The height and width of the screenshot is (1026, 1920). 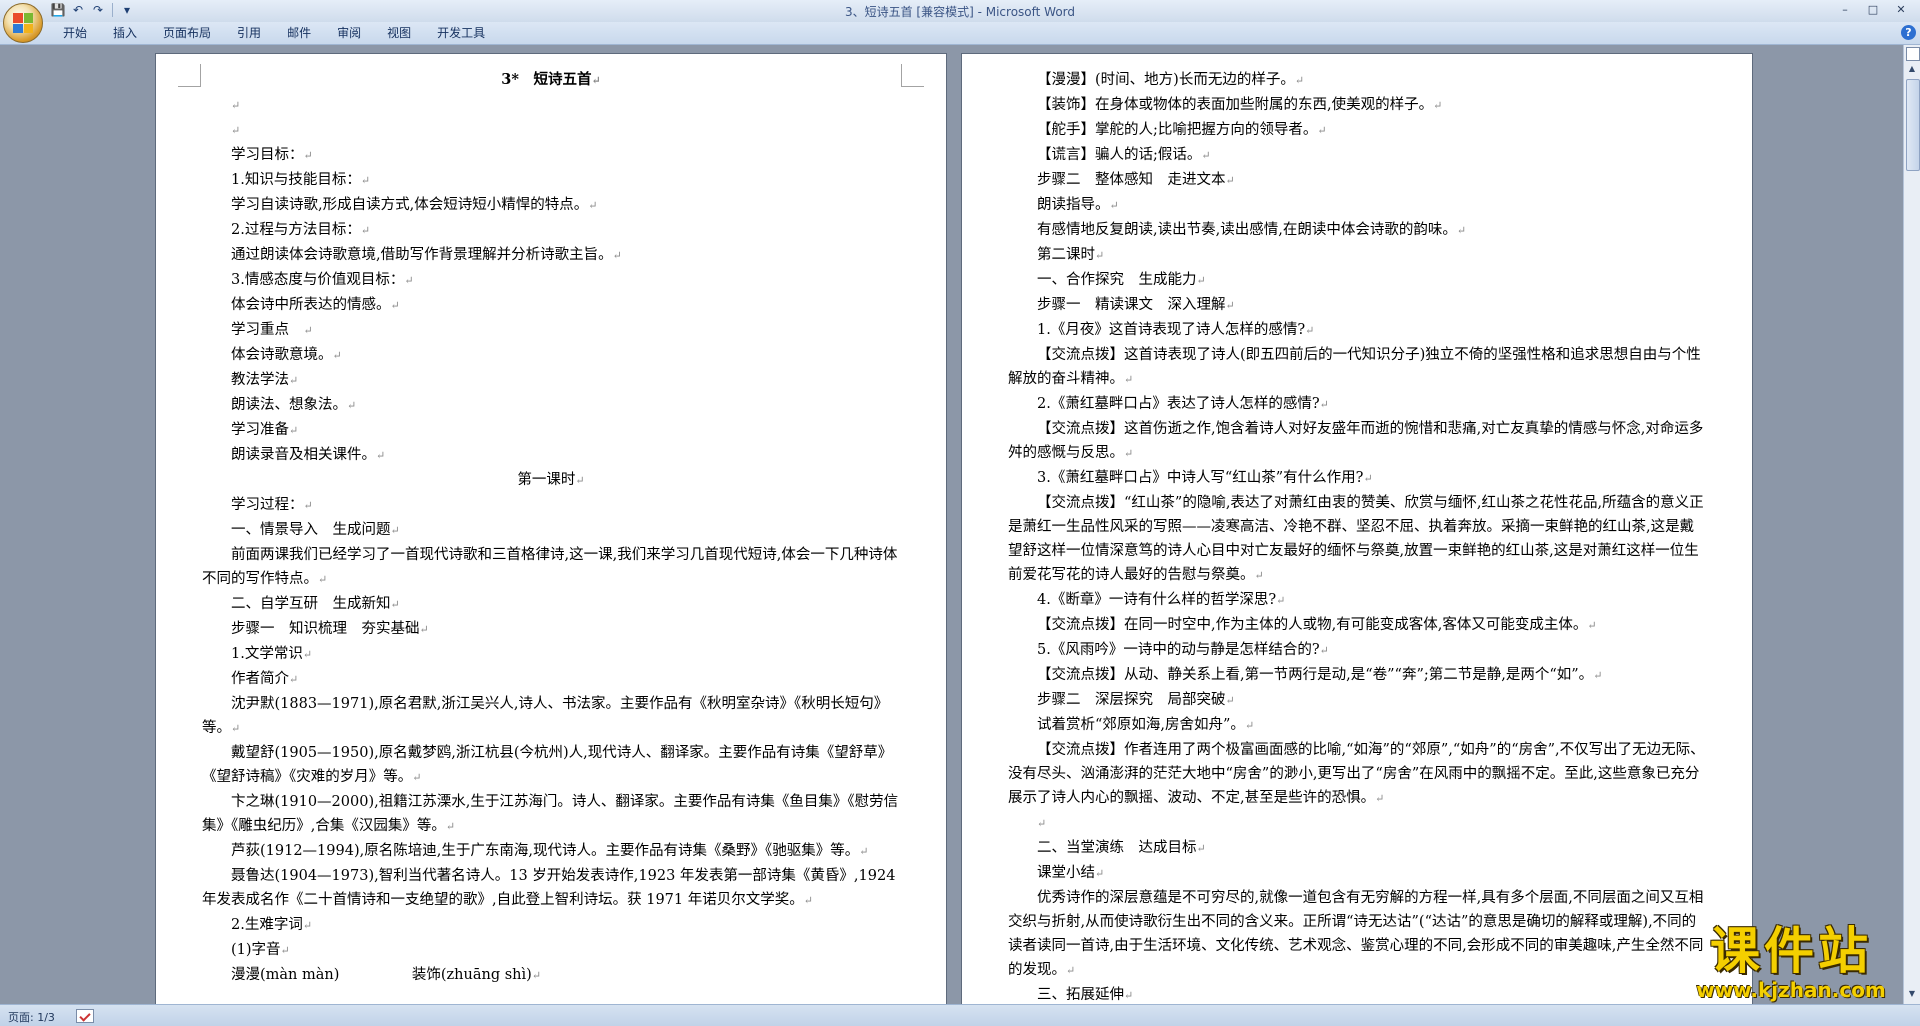 I want to click on minimize-button: –, so click(x=1845, y=9).